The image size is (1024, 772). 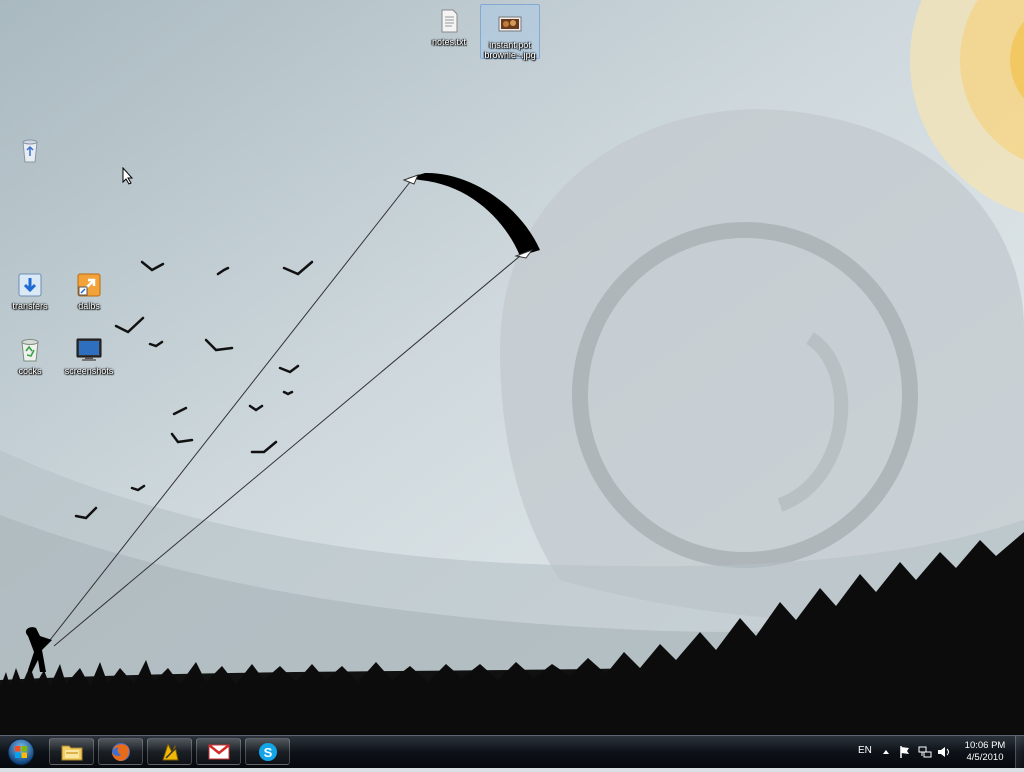 I want to click on monitor-icon, so click(x=89, y=350).